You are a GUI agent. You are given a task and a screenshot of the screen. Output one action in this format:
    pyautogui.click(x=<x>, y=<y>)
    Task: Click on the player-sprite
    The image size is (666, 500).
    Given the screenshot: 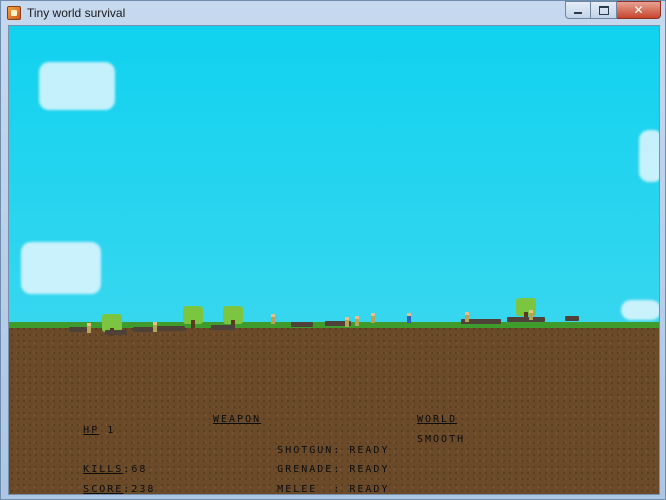 What is the action you would take?
    pyautogui.click(x=409, y=318)
    